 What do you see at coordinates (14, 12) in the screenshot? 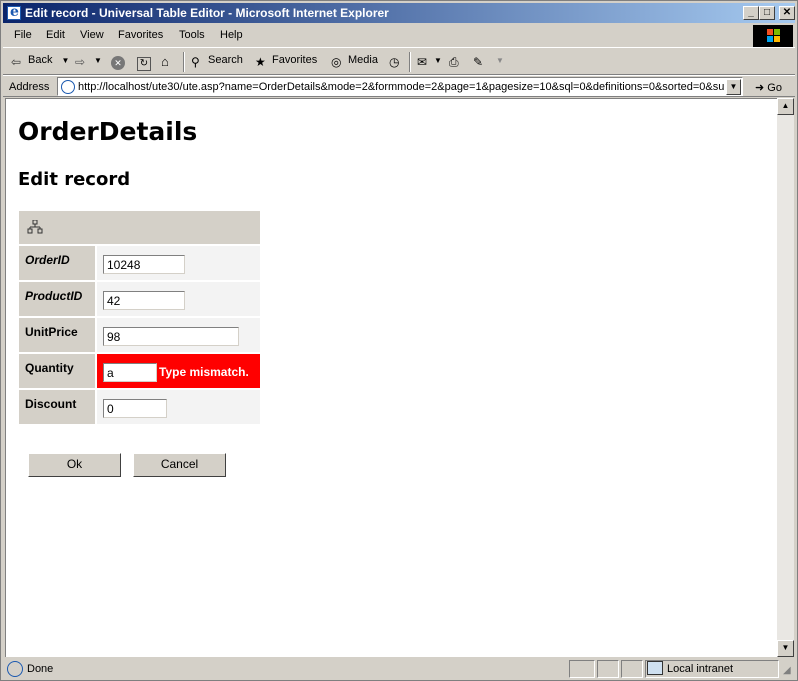
I see `ie-logo-icon` at bounding box center [14, 12].